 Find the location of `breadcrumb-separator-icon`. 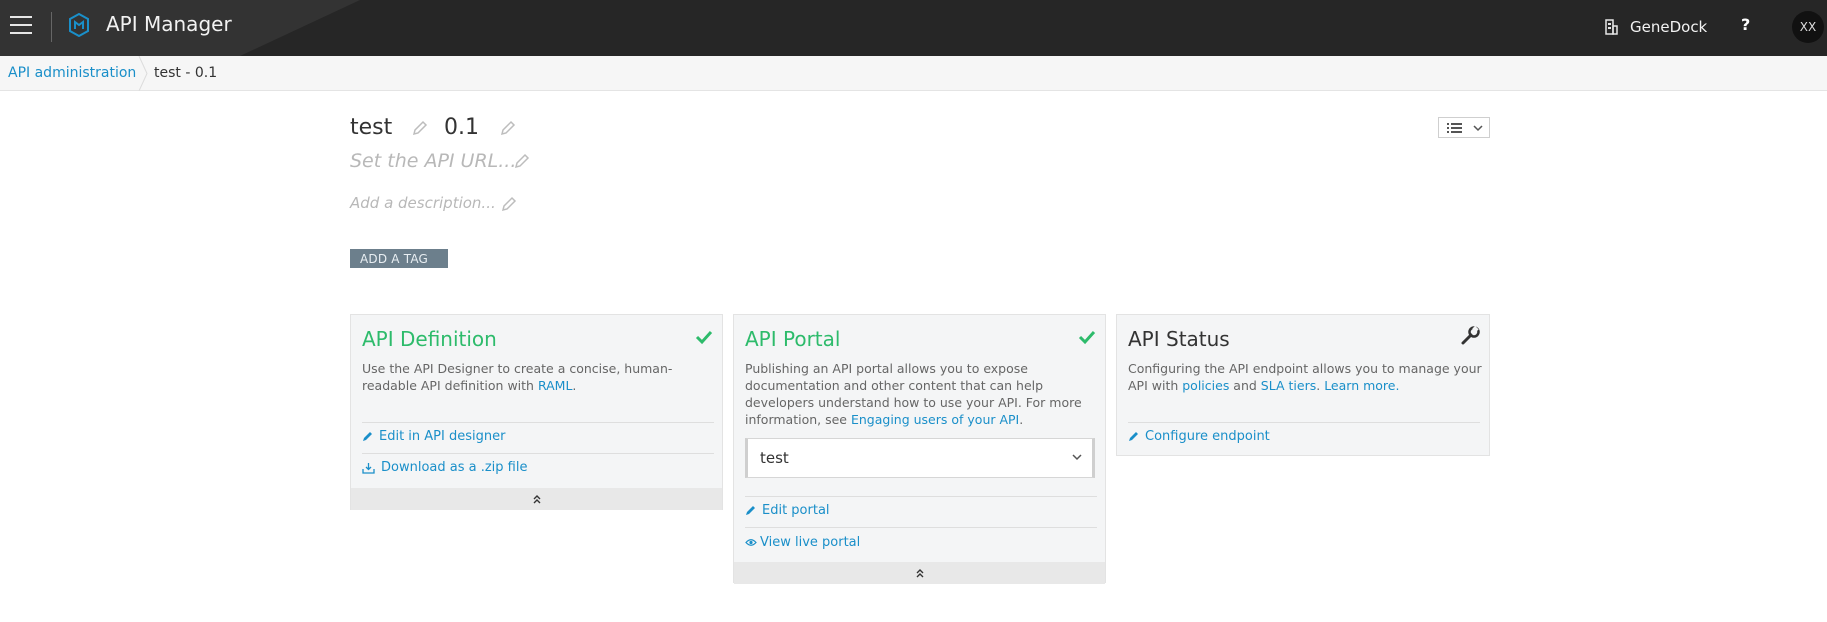

breadcrumb-separator-icon is located at coordinates (143, 73).